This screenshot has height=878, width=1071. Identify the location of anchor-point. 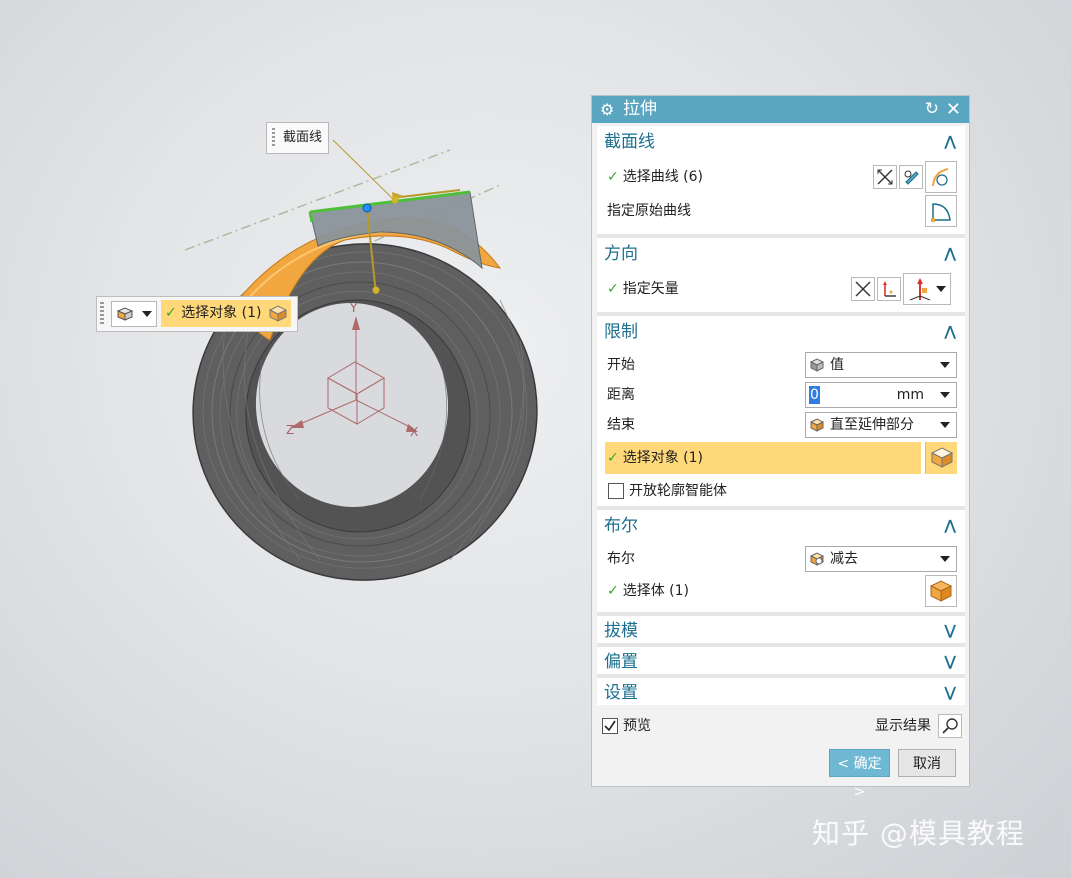
(367, 208).